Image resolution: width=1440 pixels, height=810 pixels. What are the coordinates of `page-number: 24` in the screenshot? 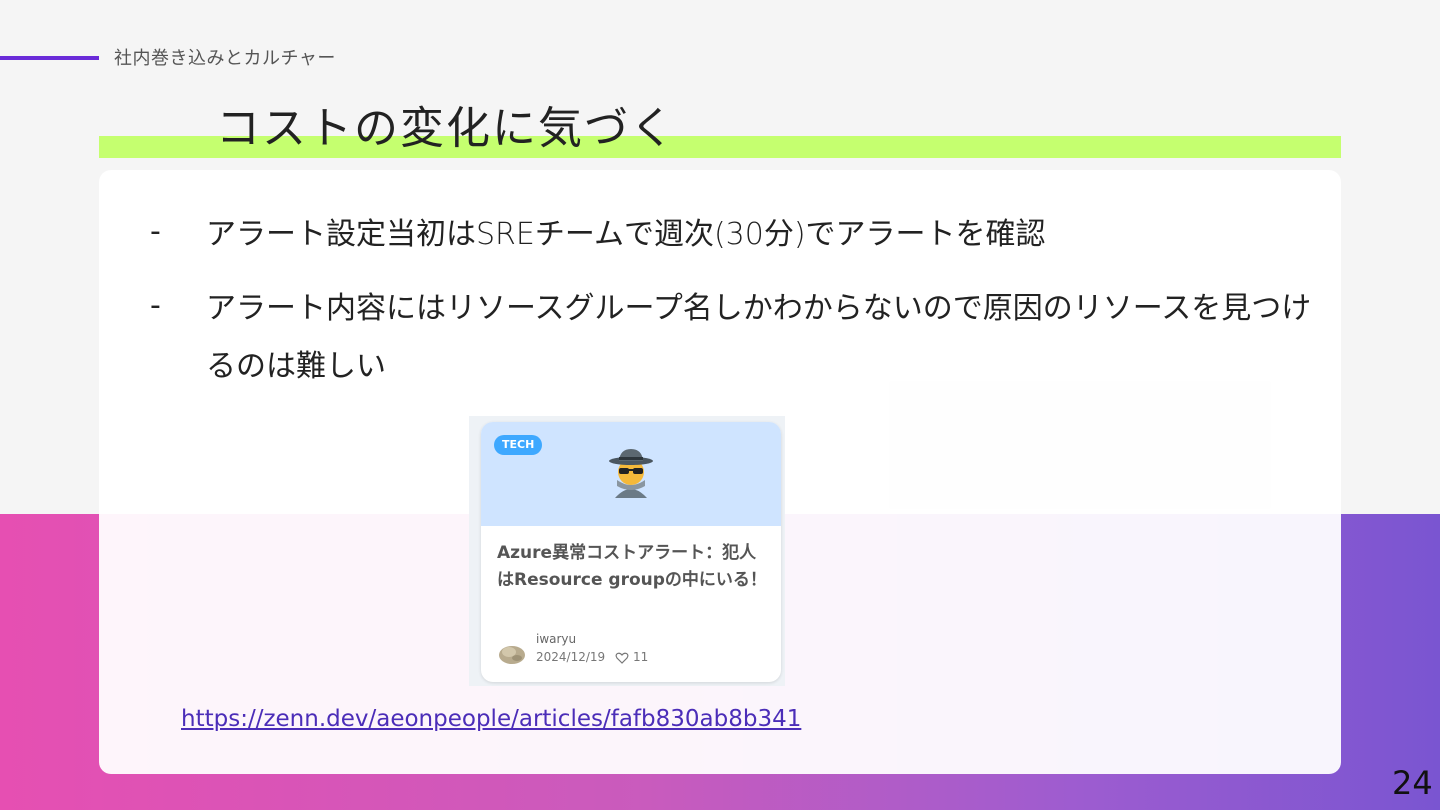 It's located at (1412, 783).